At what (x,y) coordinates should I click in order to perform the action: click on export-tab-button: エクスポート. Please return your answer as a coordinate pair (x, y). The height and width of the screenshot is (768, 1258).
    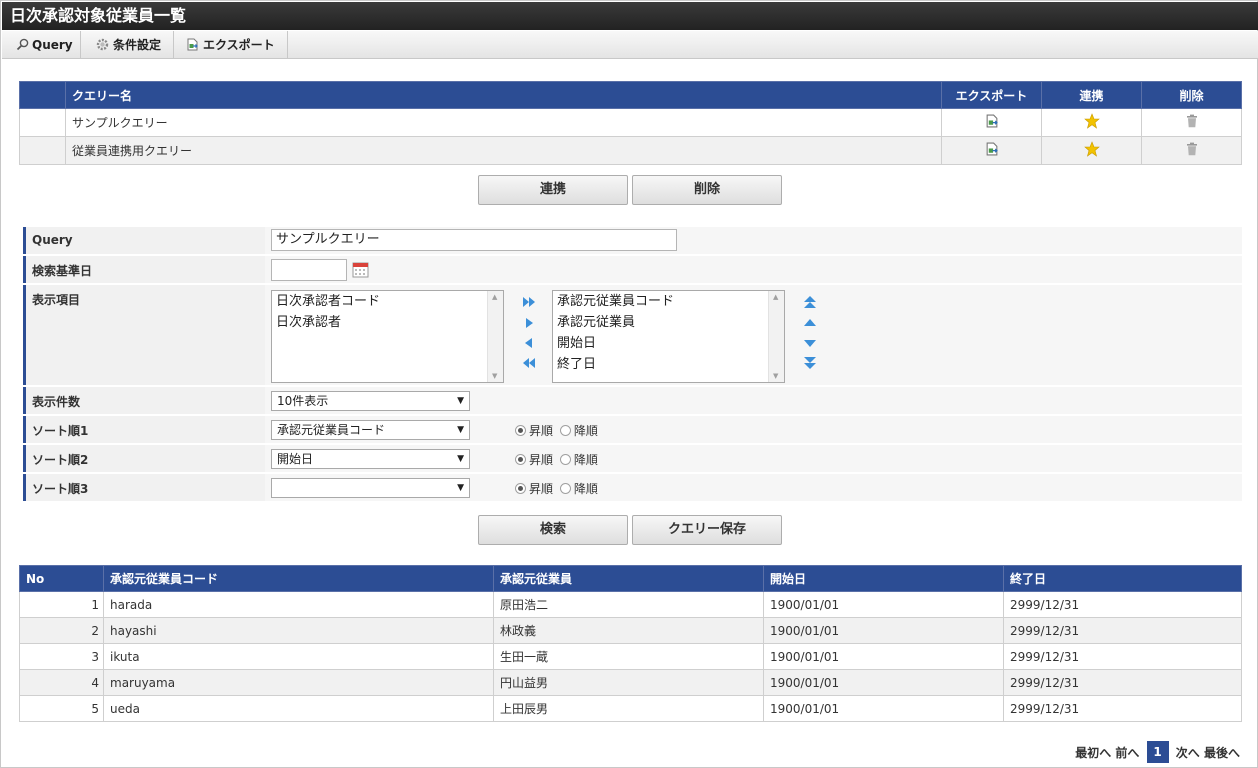
    Looking at the image, I should click on (231, 45).